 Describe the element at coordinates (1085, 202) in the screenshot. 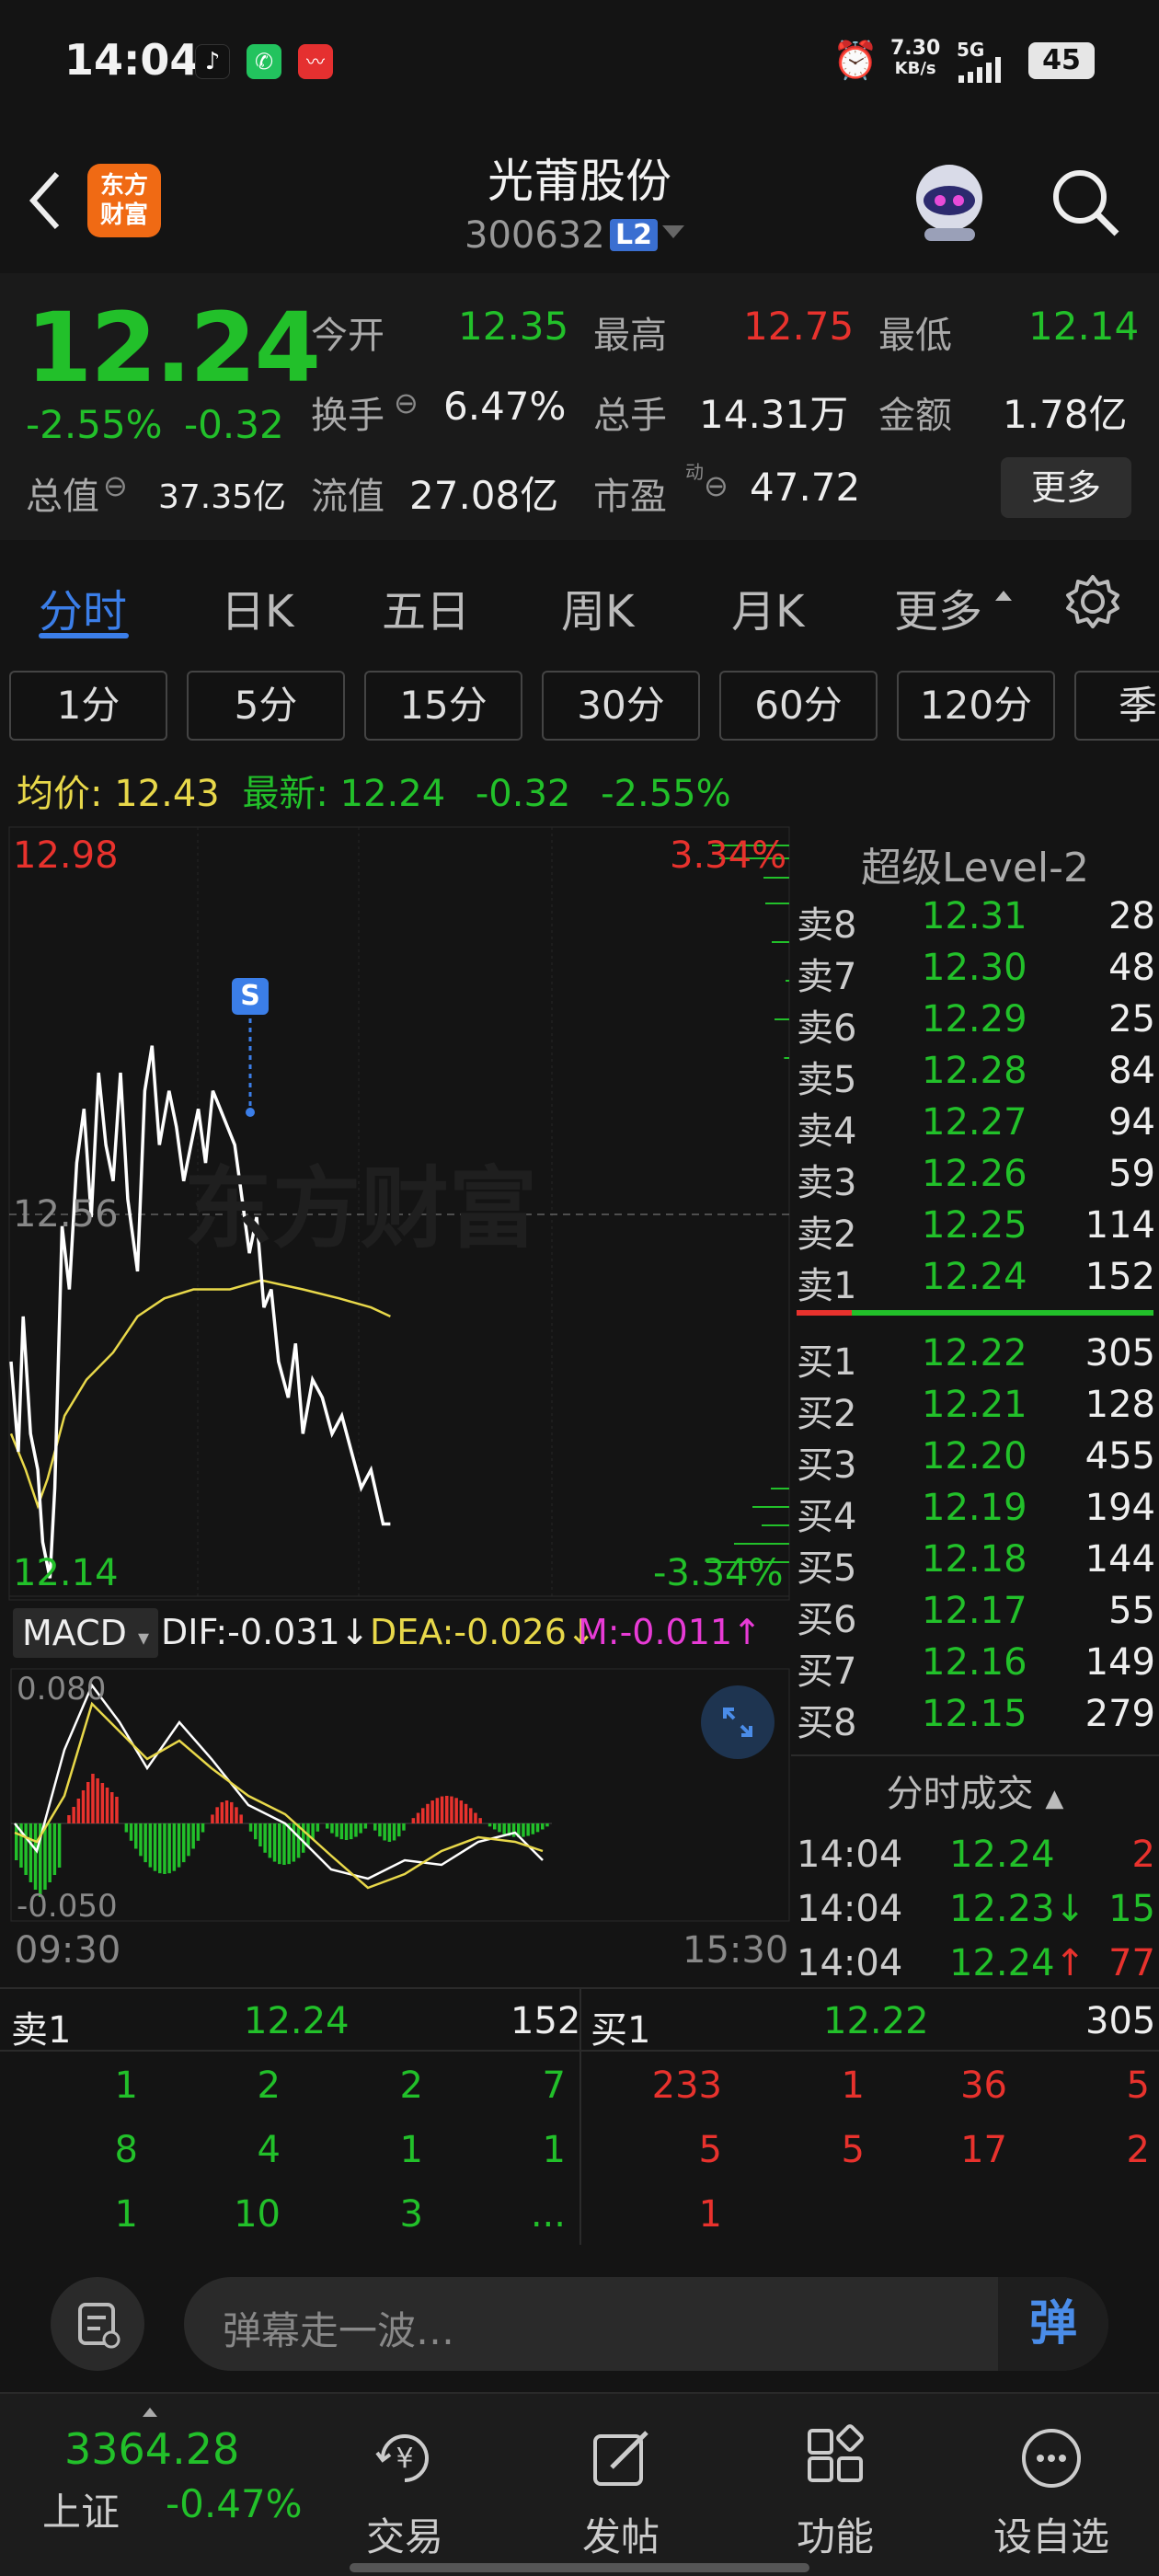

I see `search-icon` at that location.